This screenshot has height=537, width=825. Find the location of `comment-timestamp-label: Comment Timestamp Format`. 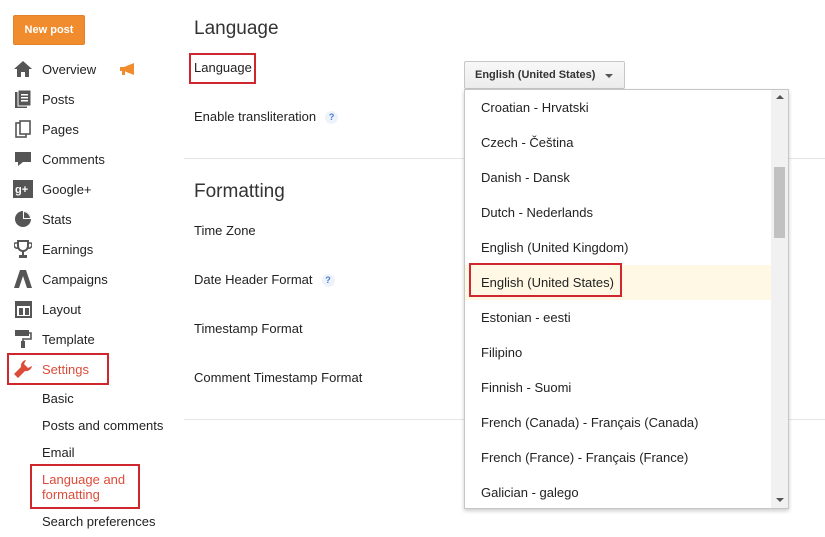

comment-timestamp-label: Comment Timestamp Format is located at coordinates (278, 377).